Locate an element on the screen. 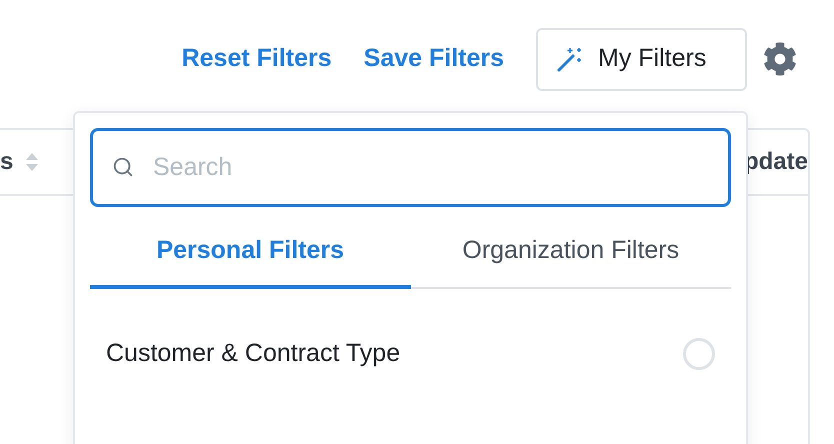  filter-tab: Personal Filters is located at coordinates (250, 253).